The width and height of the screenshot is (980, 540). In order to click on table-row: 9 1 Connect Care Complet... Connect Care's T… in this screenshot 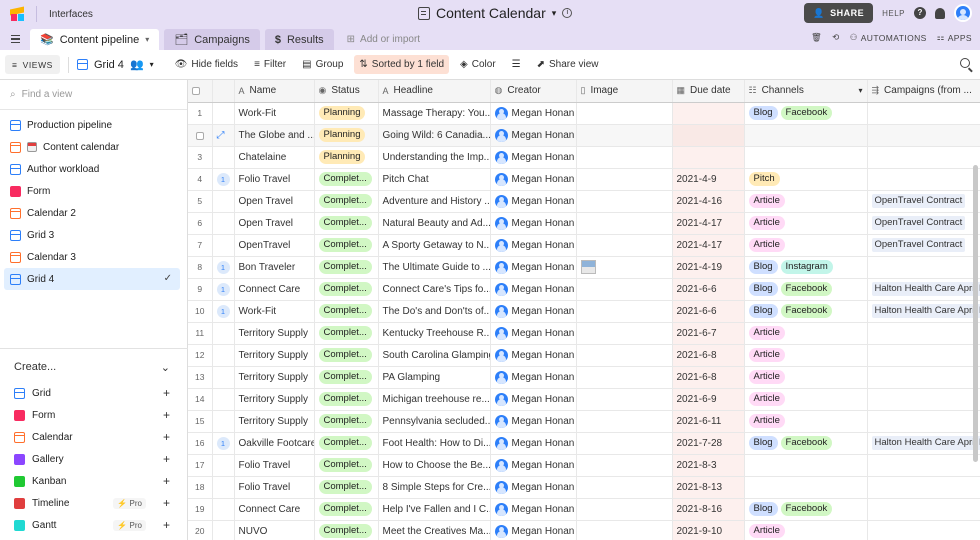, I will do `click(584, 289)`.